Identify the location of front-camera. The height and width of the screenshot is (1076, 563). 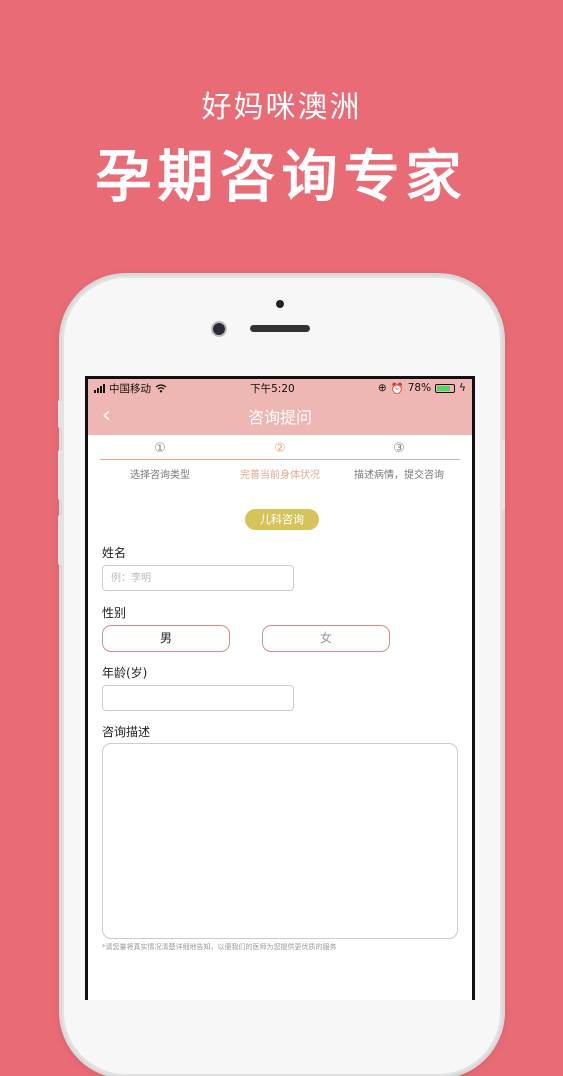
(219, 329).